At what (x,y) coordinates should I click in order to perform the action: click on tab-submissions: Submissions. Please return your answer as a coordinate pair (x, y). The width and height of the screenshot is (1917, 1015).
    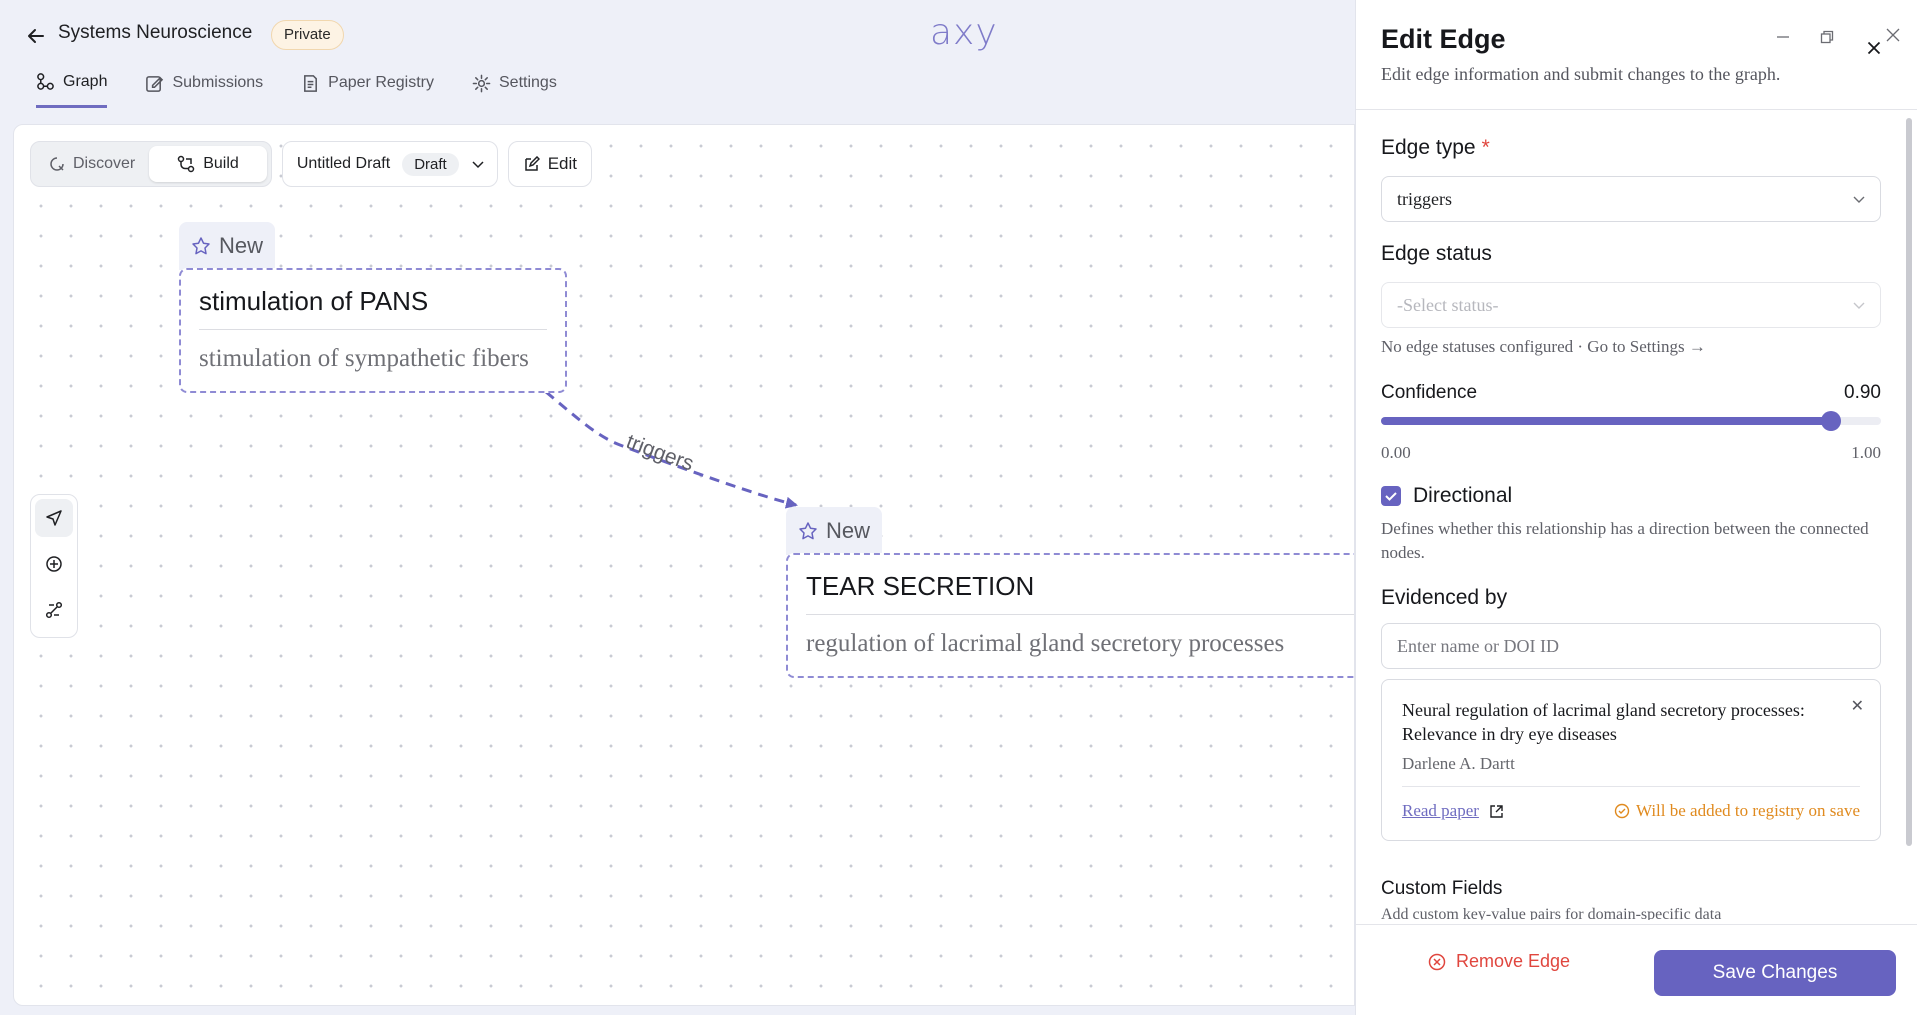
    Looking at the image, I should click on (204, 90).